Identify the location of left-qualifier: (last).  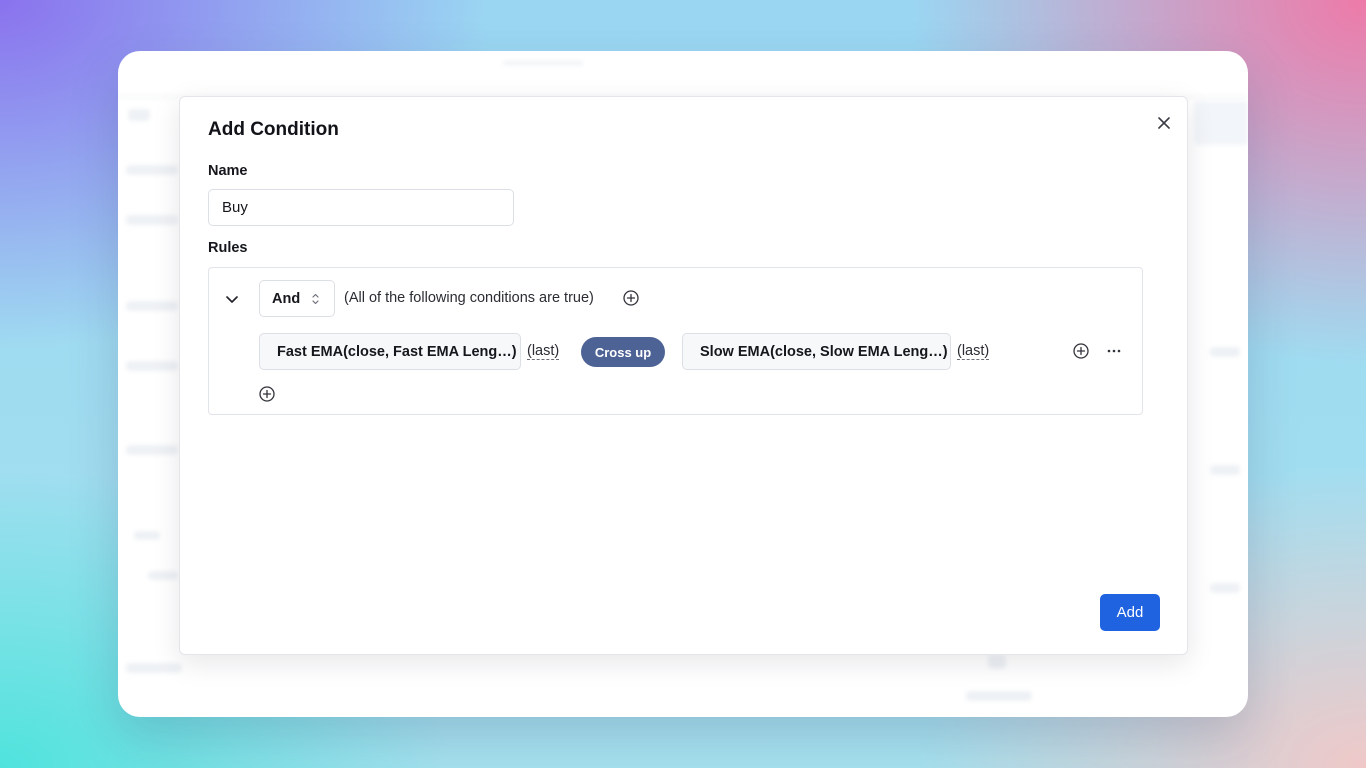
(543, 351).